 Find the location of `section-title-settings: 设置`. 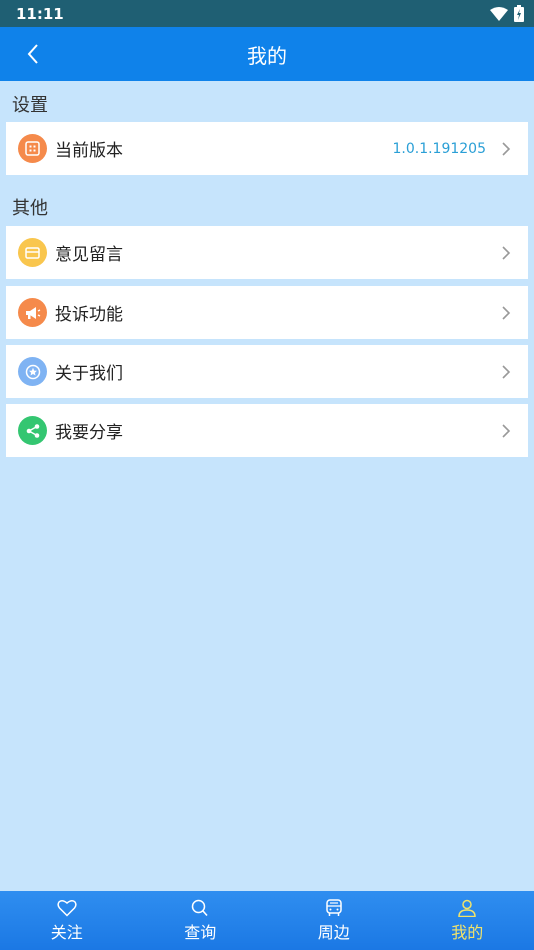

section-title-settings: 设置 is located at coordinates (30, 105).